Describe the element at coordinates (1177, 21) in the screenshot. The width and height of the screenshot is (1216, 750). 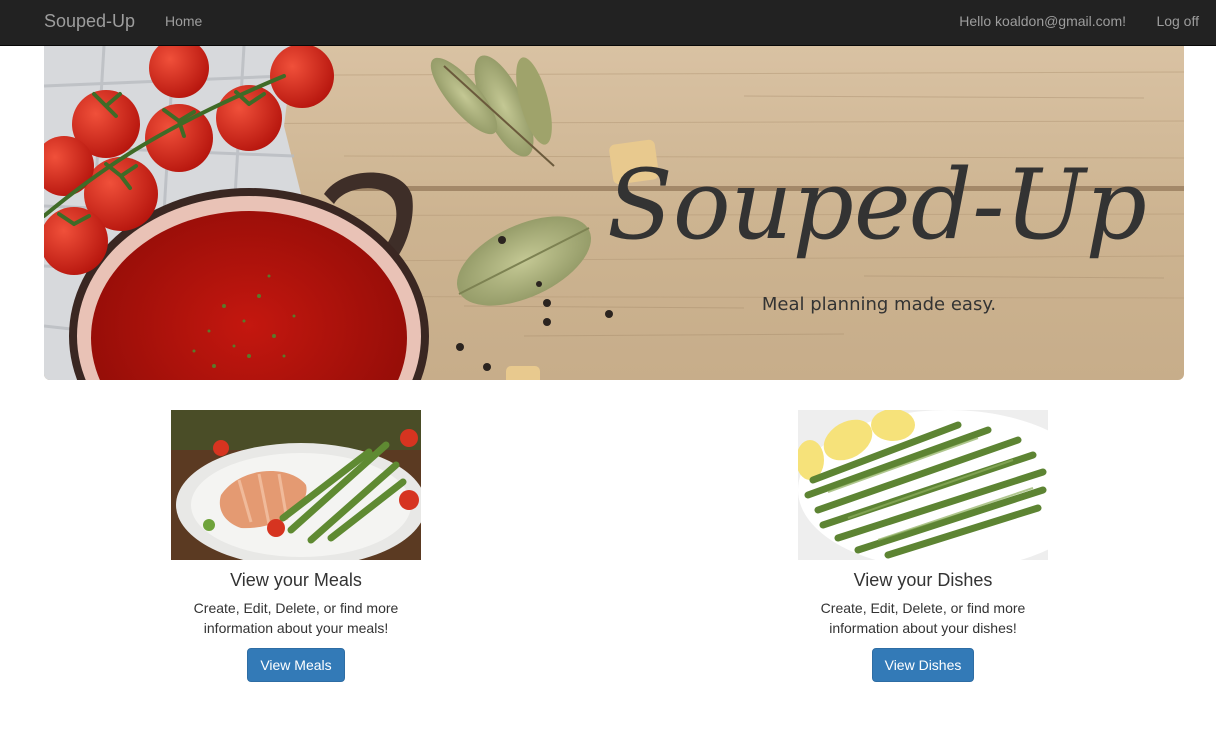
I see `logoff-link: Log off` at that location.